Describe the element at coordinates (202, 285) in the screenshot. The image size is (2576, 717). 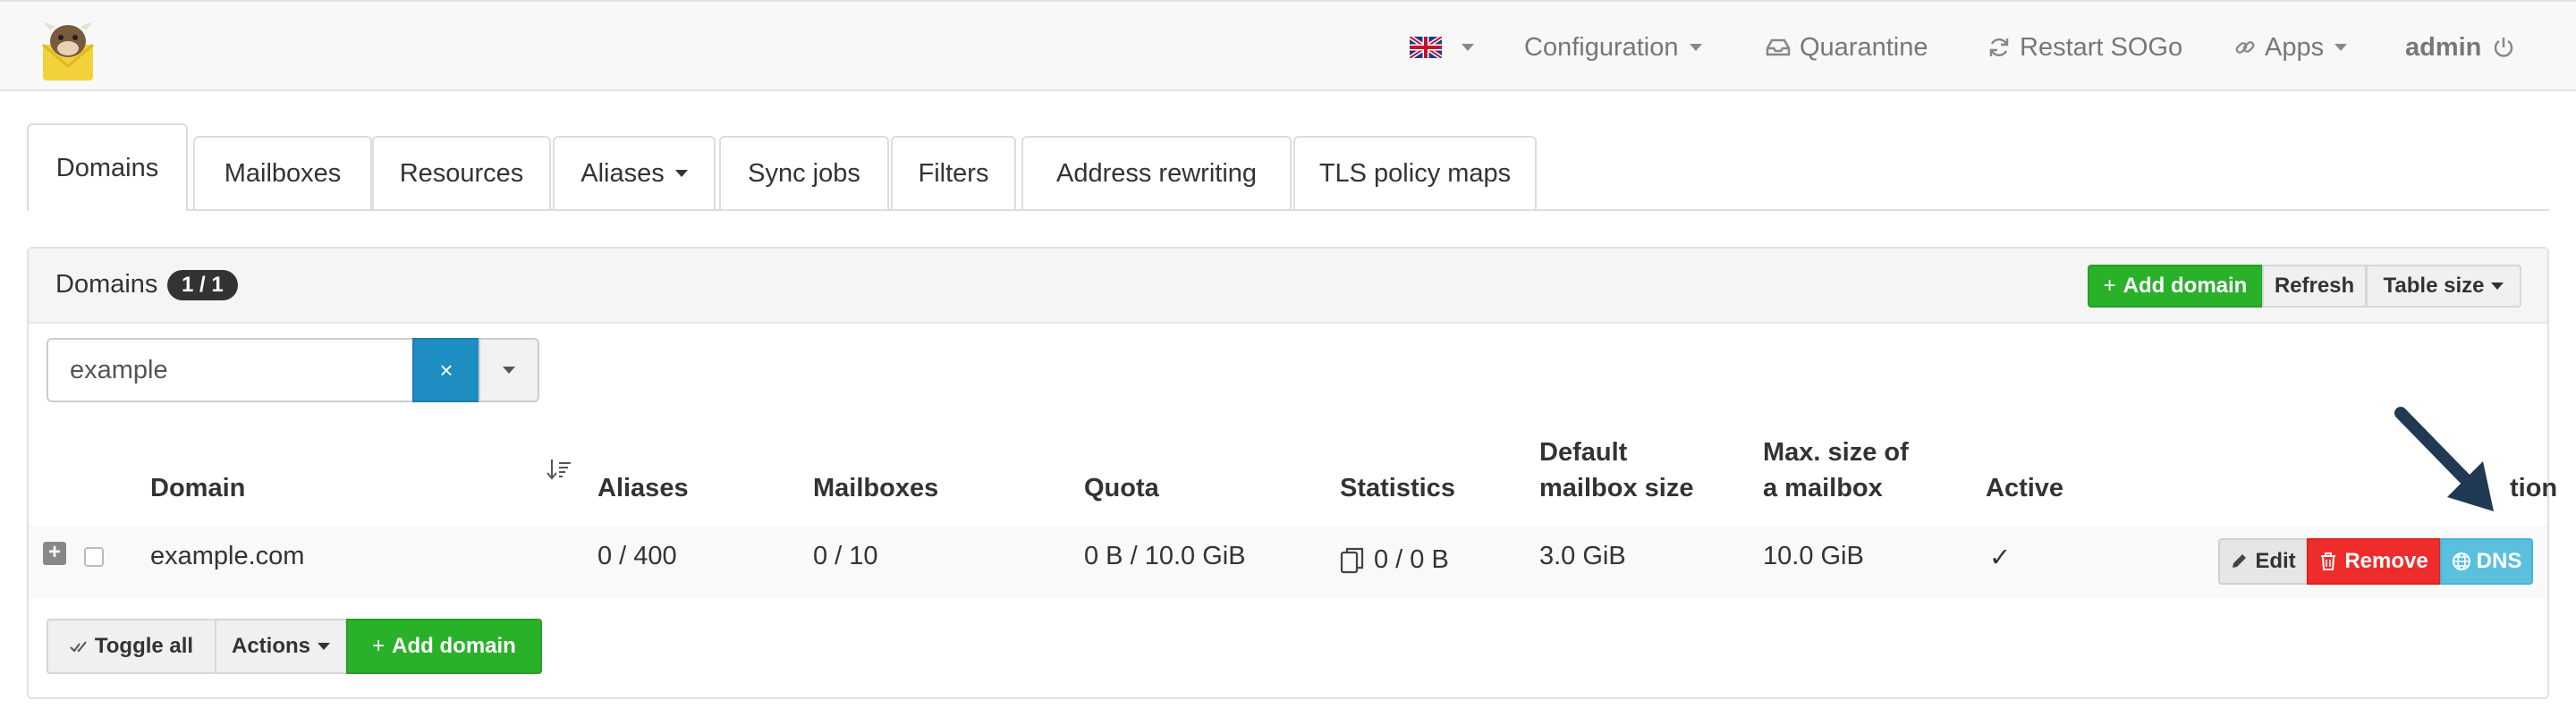
I see `count-badge: 1 / 1` at that location.